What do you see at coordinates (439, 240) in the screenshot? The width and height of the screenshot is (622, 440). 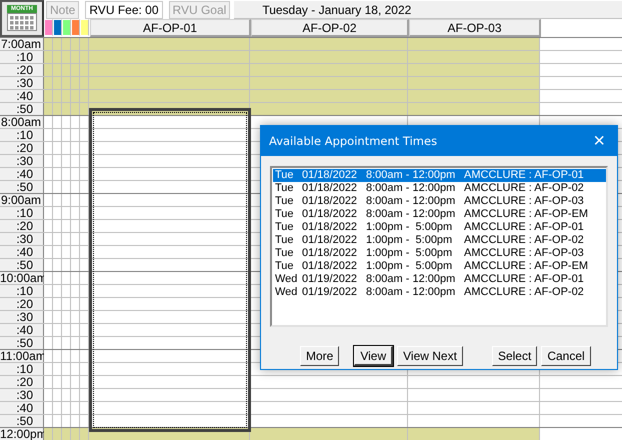 I see `appointment-item: Tue 01/18/2022 1:00pm - 5:00pm AMCCLURE : AF-OP-02` at bounding box center [439, 240].